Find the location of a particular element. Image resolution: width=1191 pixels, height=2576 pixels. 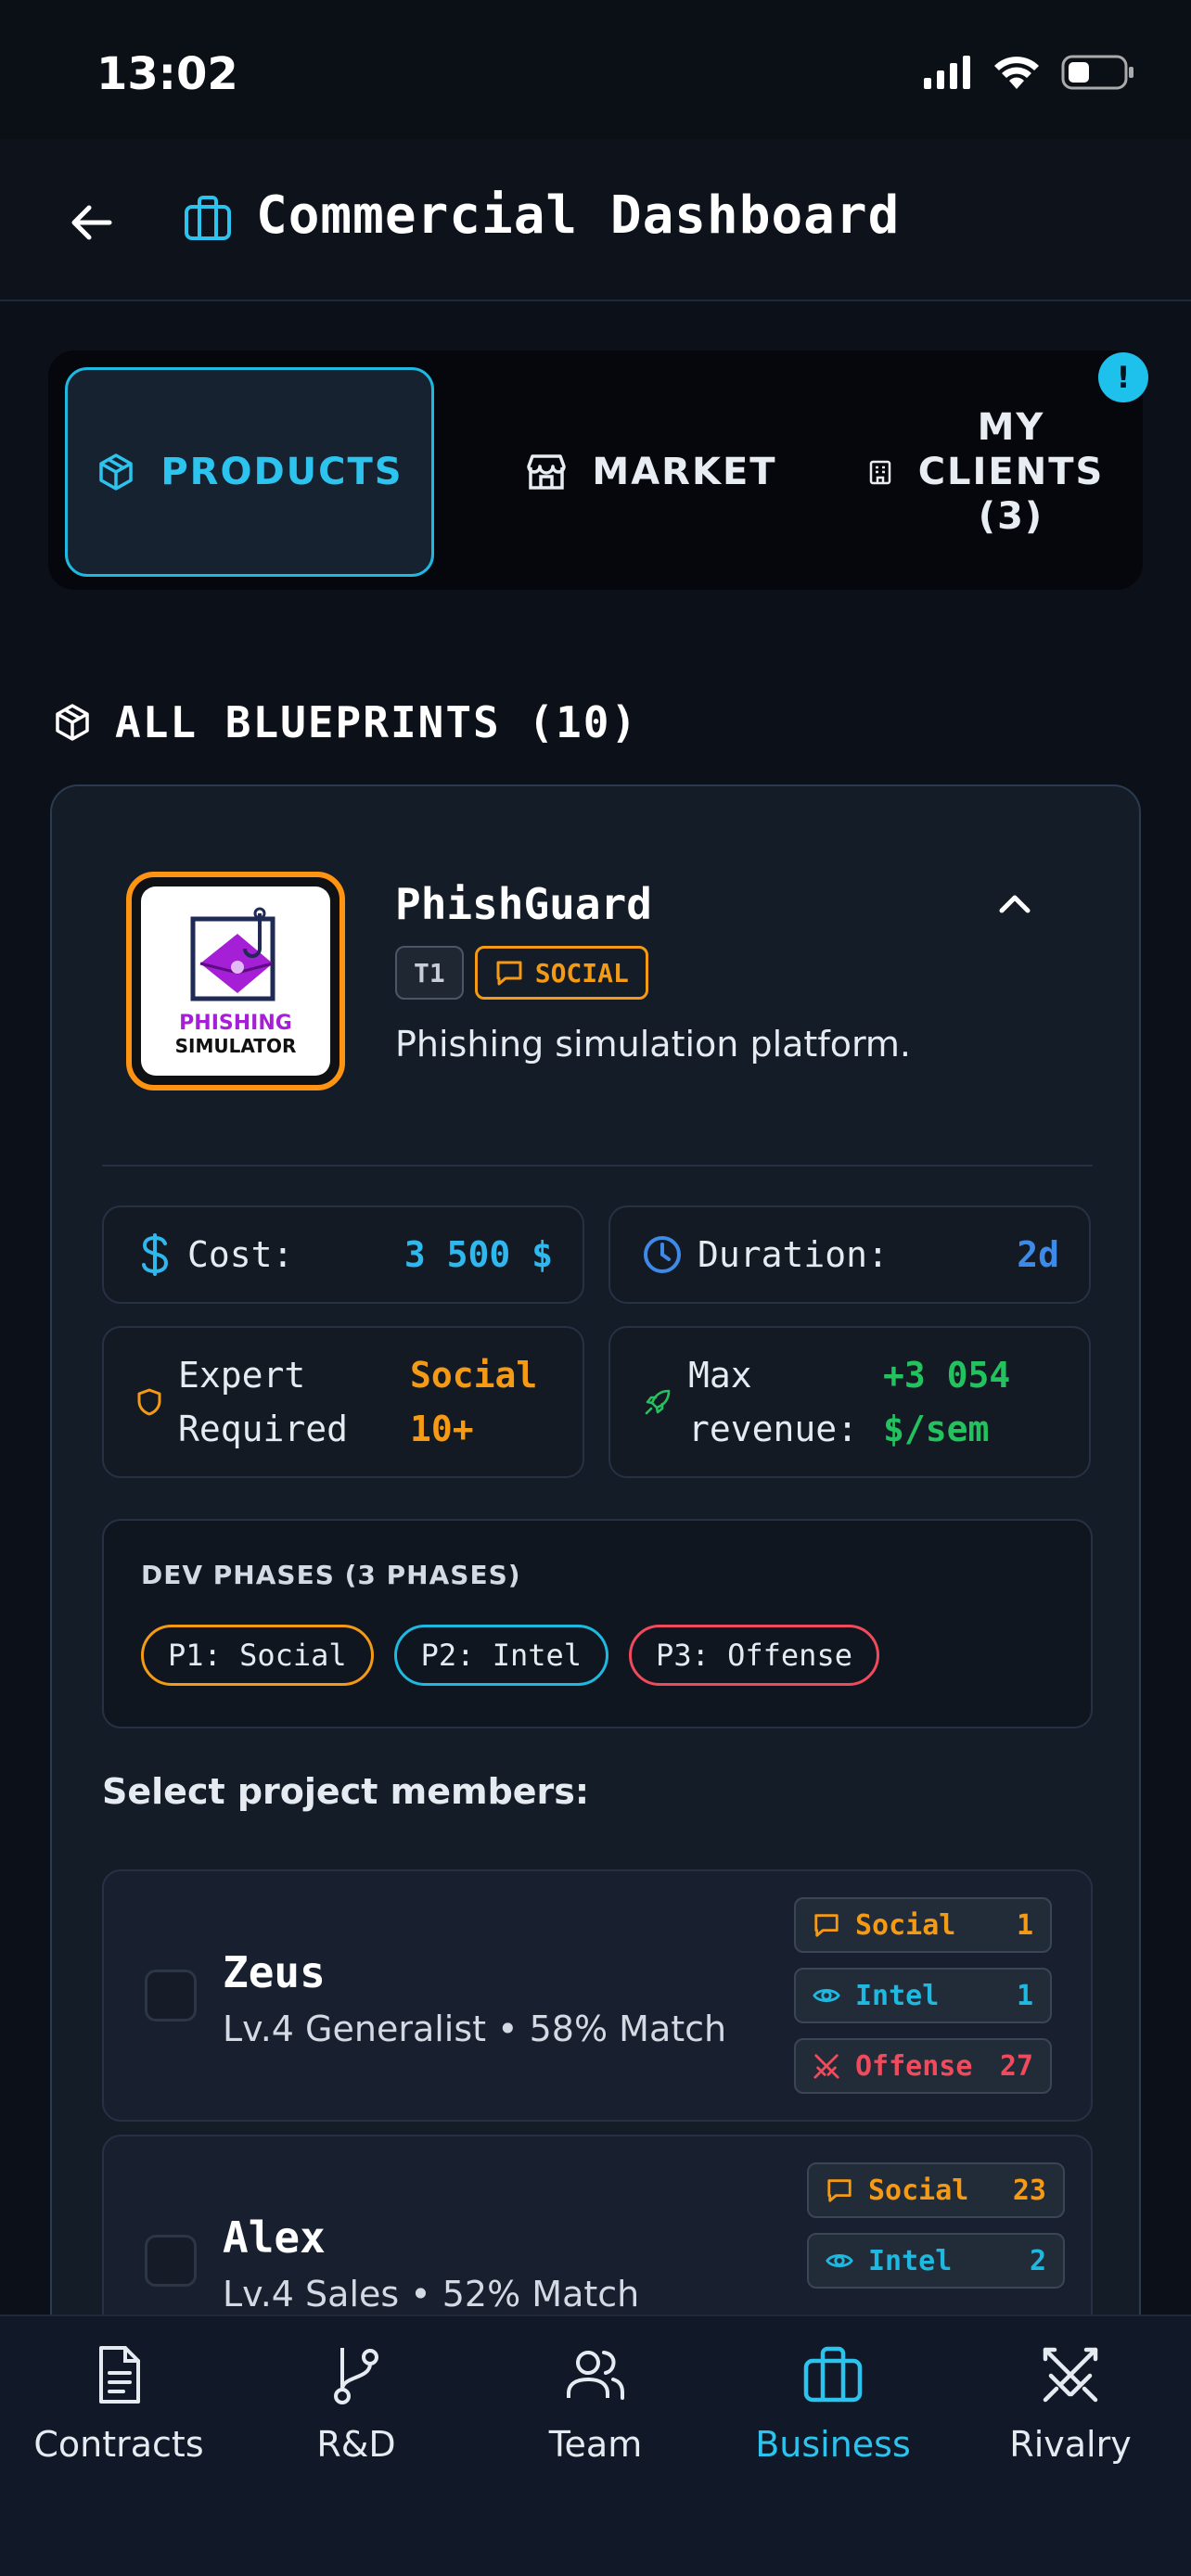

duration-stat: Duration: 2d is located at coordinates (849, 1254).